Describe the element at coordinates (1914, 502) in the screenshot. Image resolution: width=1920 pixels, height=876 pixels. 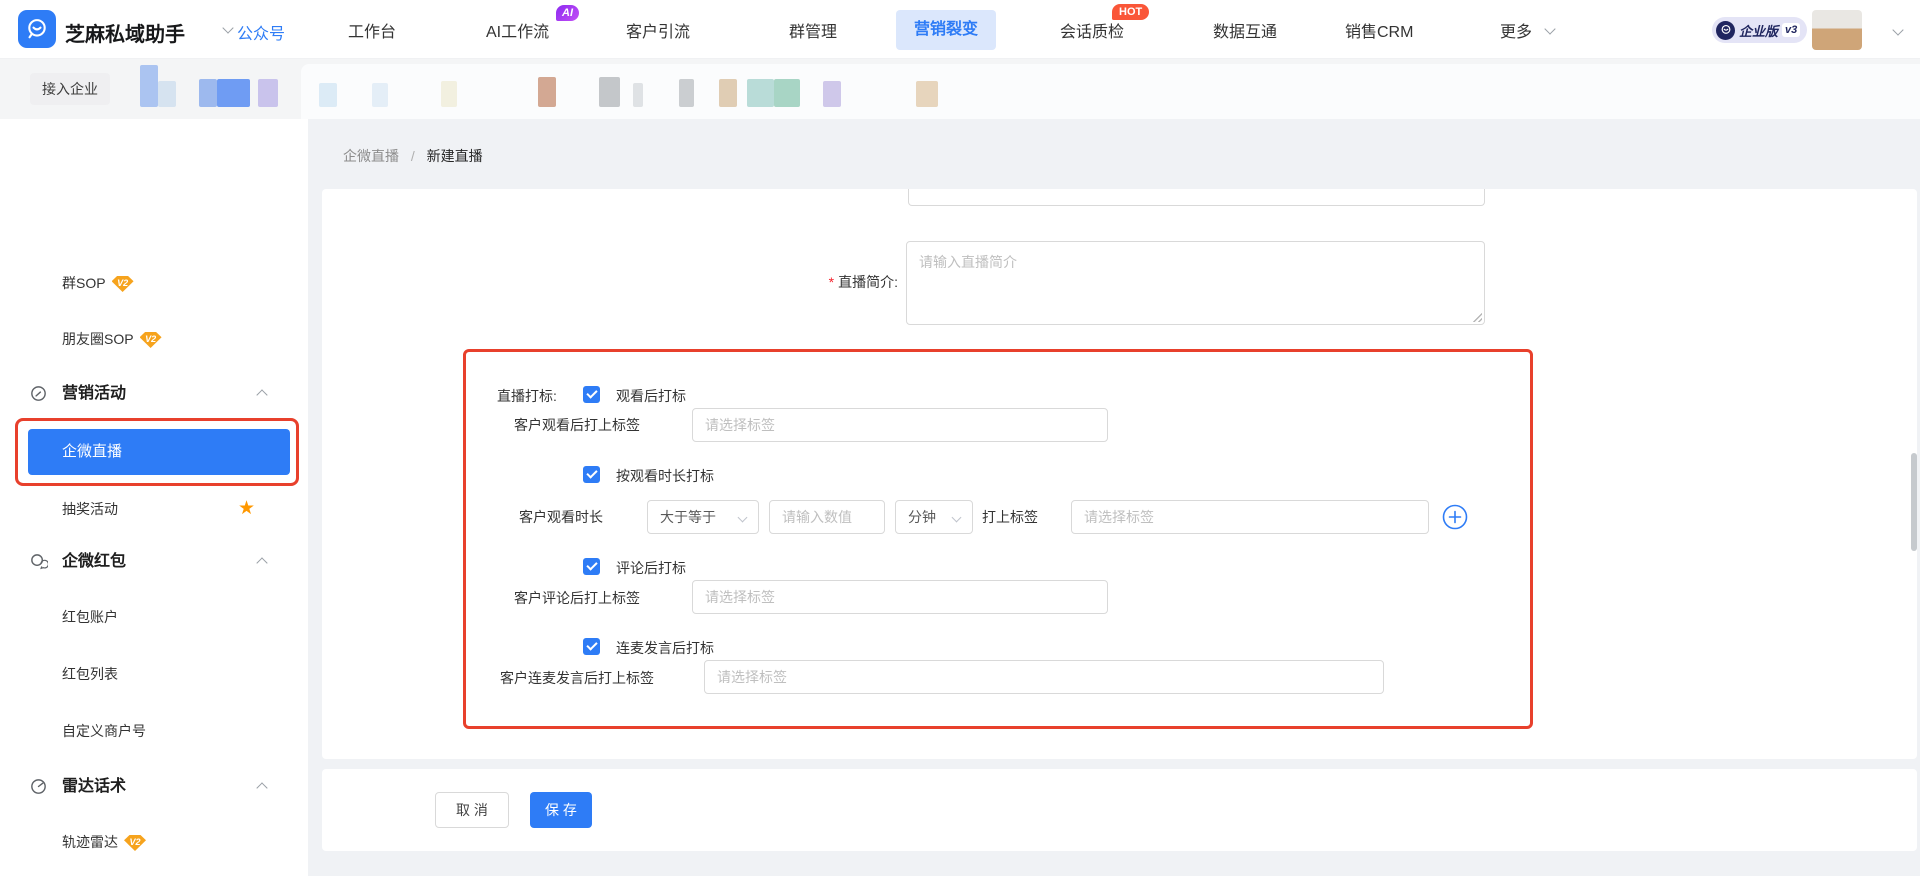
I see `scrollbar-thumb` at that location.